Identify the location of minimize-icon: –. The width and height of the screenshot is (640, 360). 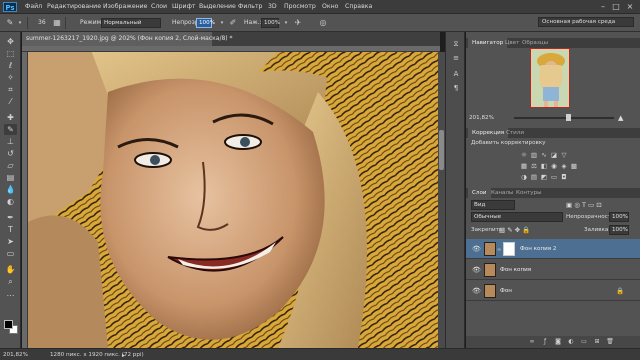
(603, 6).